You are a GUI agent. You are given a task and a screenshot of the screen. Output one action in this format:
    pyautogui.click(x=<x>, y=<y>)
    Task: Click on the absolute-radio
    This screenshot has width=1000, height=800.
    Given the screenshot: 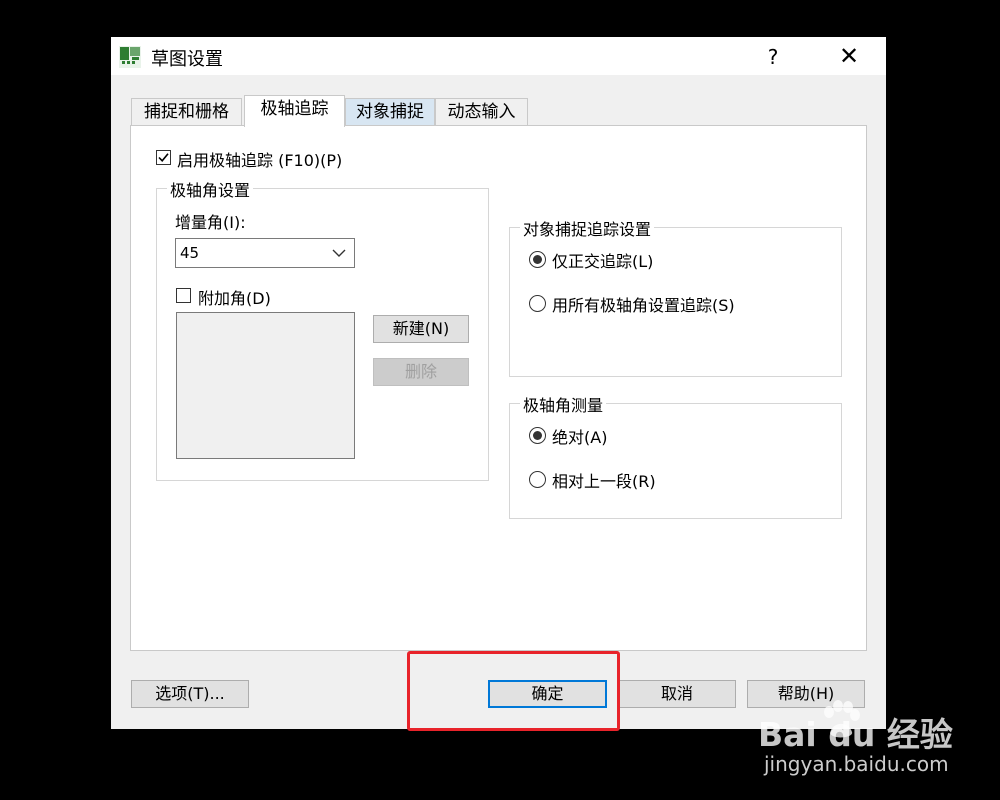 What is the action you would take?
    pyautogui.click(x=537, y=435)
    